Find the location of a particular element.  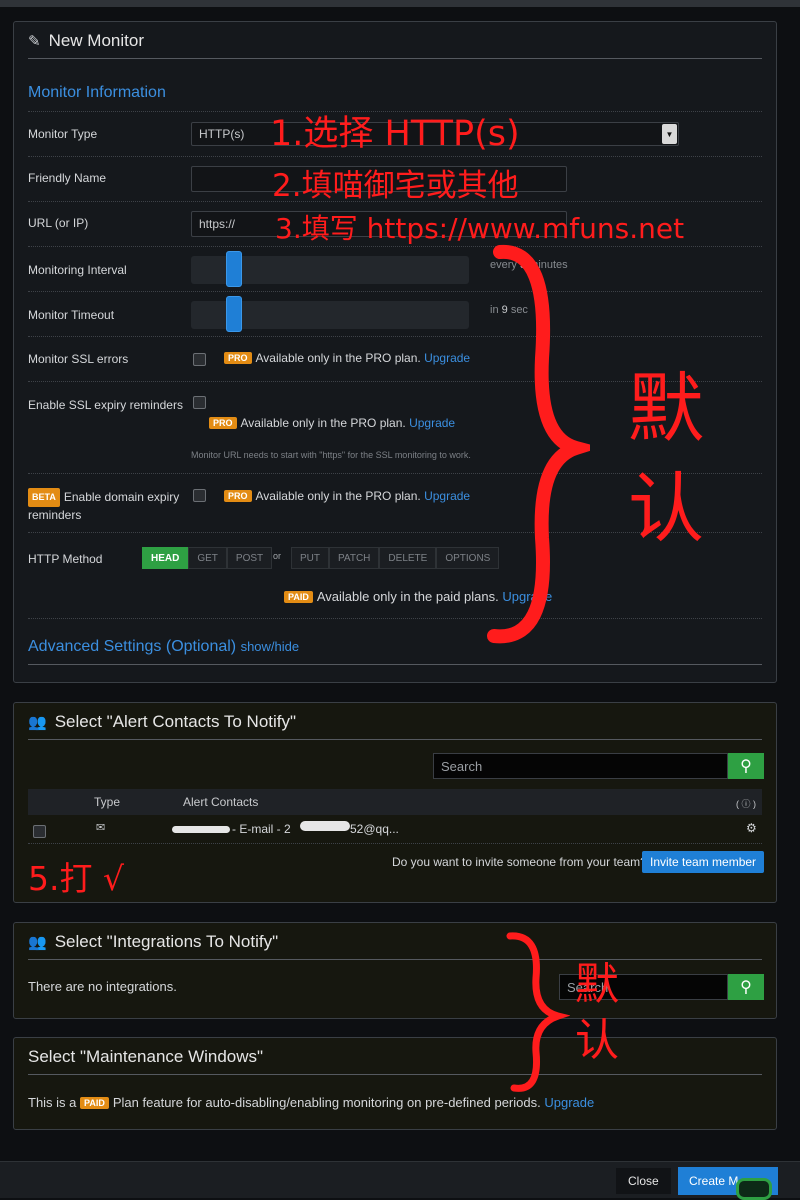

method-head-button: HEAD is located at coordinates (165, 558).